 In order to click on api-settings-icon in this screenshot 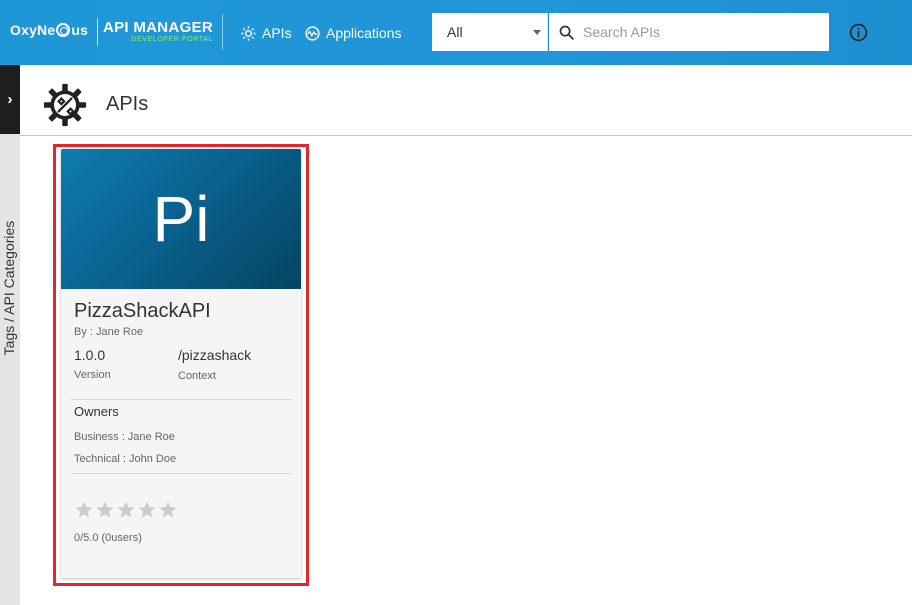, I will do `click(65, 105)`.